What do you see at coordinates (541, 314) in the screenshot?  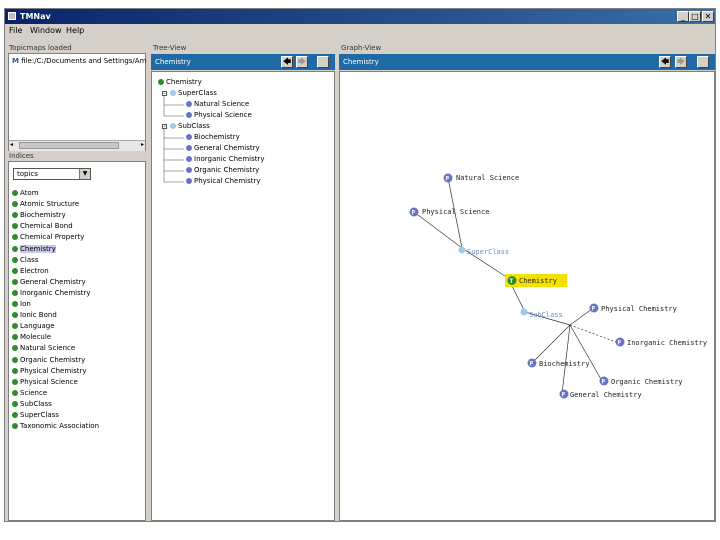 I see `graph-assoc-subclass: SubClass` at bounding box center [541, 314].